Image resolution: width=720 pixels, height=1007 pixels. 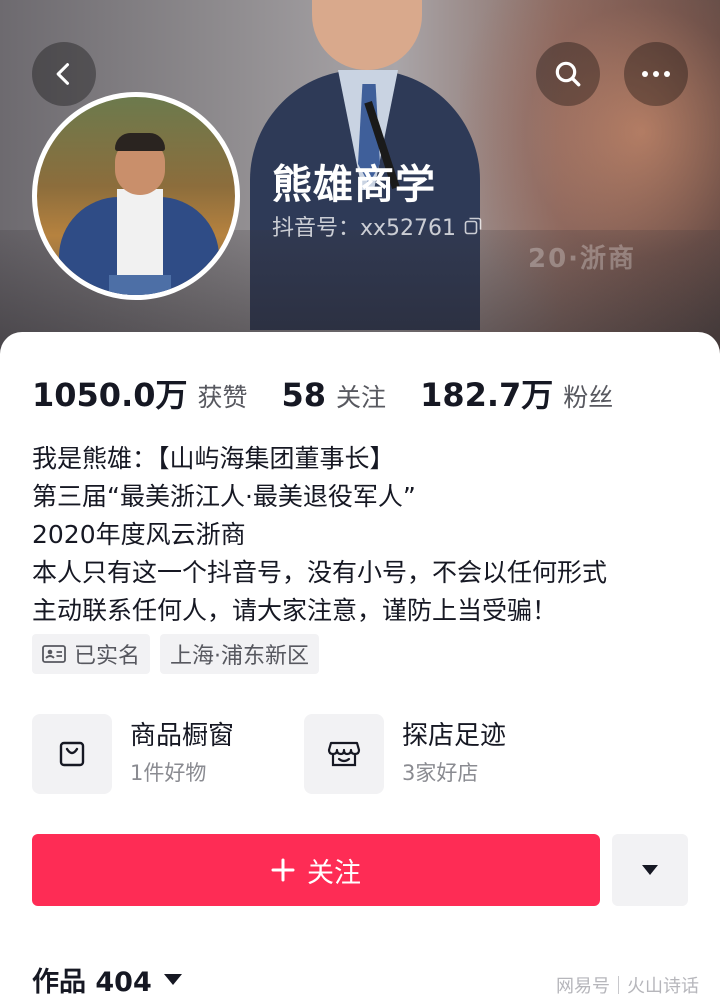 I want to click on profile-tags: 已实名 上海·浦东新区, so click(x=176, y=654).